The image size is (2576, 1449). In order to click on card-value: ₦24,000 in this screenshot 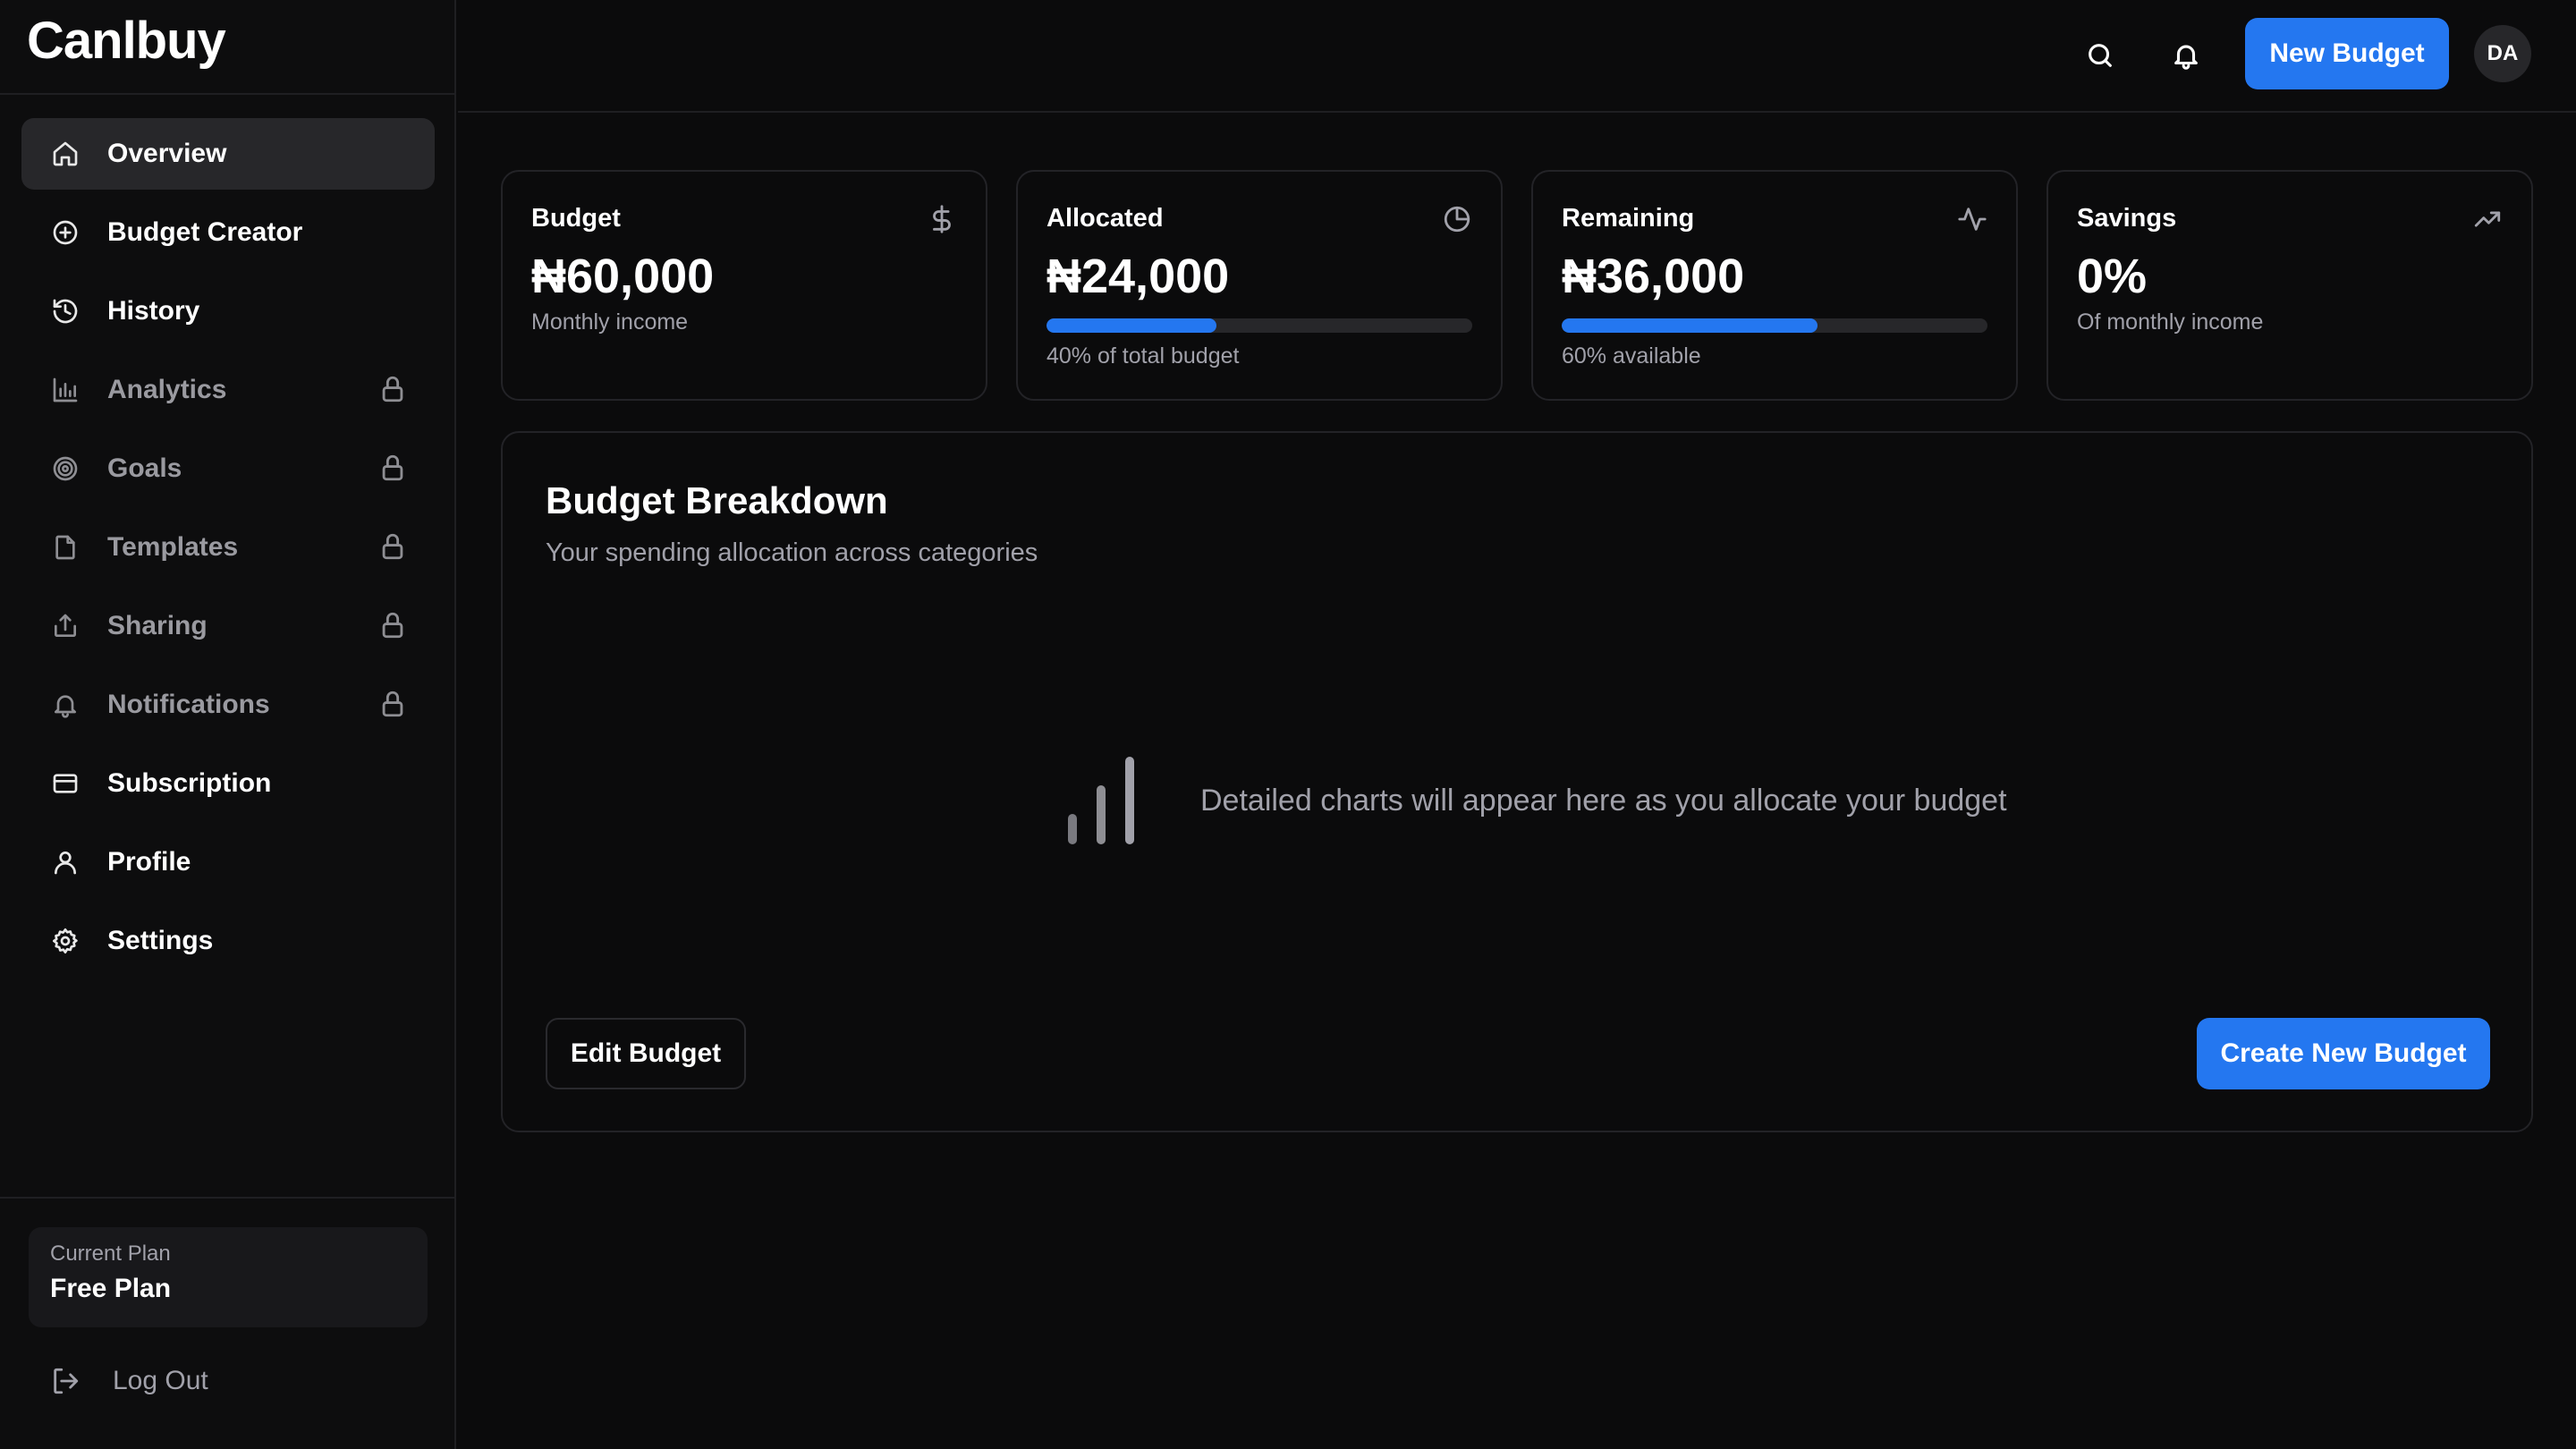, I will do `click(1138, 276)`.